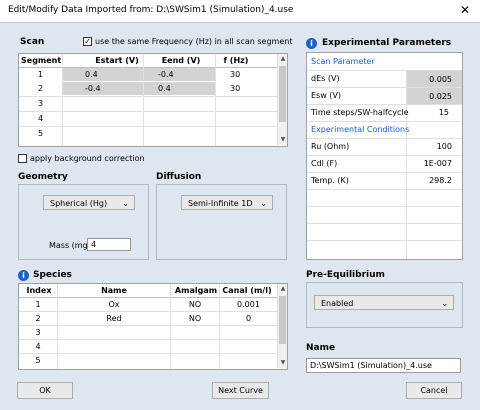 Image resolution: width=480 pixels, height=410 pixels. What do you see at coordinates (434, 112) in the screenshot?
I see `steps-value: 15` at bounding box center [434, 112].